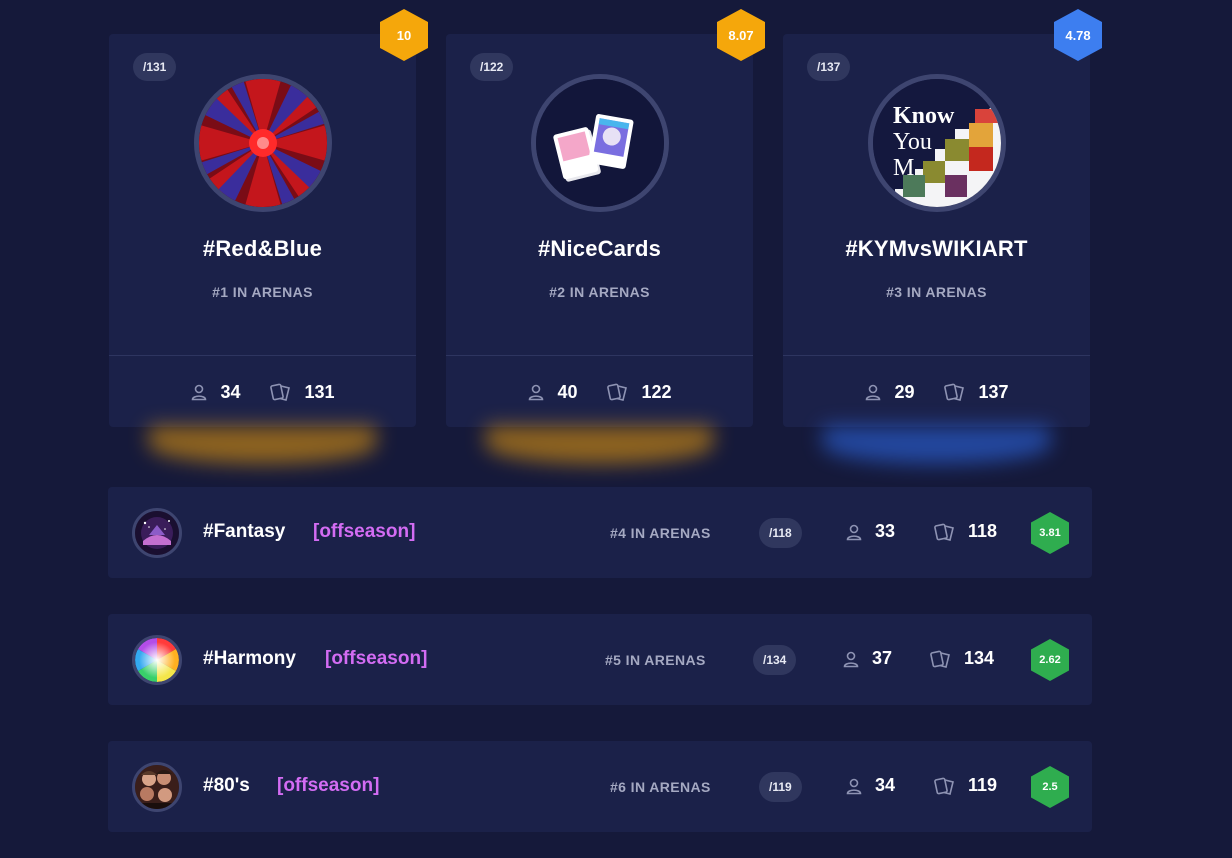  I want to click on members-stat: 37, so click(867, 658).